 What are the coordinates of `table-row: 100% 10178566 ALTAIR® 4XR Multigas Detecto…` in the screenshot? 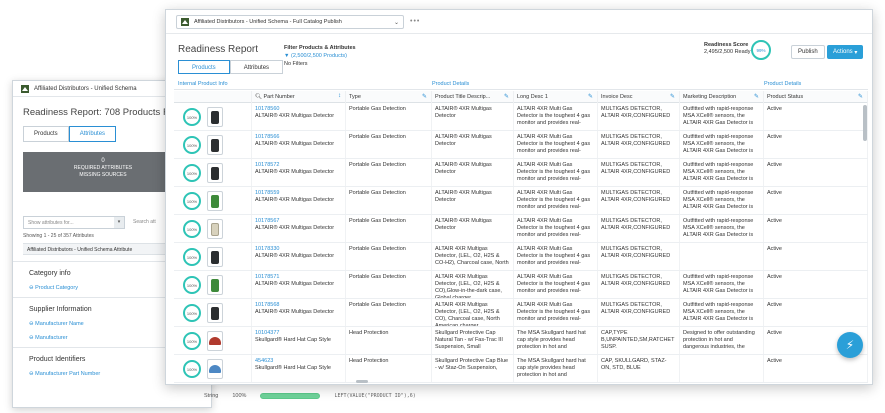 It's located at (521, 145).